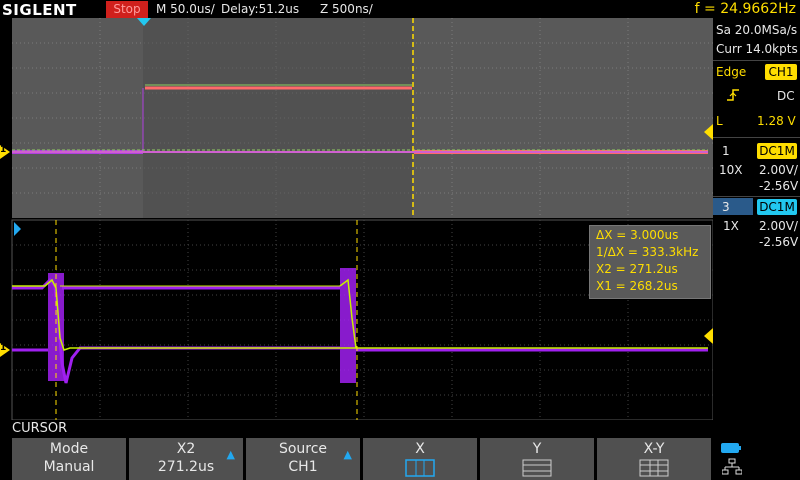  Describe the element at coordinates (778, 186) in the screenshot. I see `ch1-offset: -2.56V` at that location.